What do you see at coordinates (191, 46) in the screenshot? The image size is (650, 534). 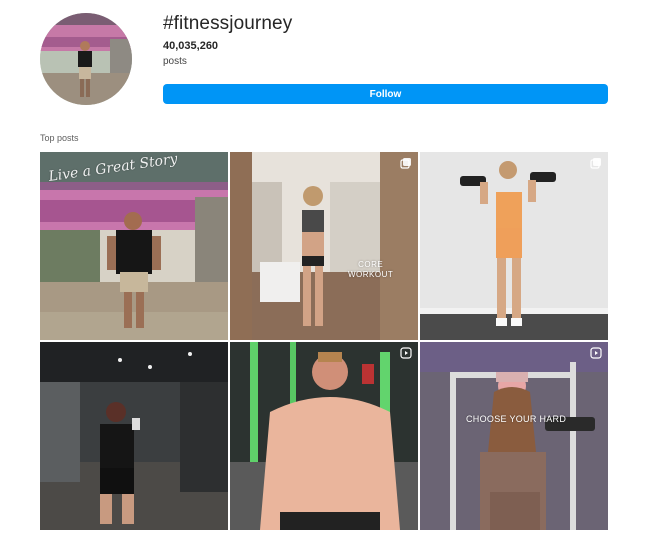 I see `post-count: 40,035,260` at bounding box center [191, 46].